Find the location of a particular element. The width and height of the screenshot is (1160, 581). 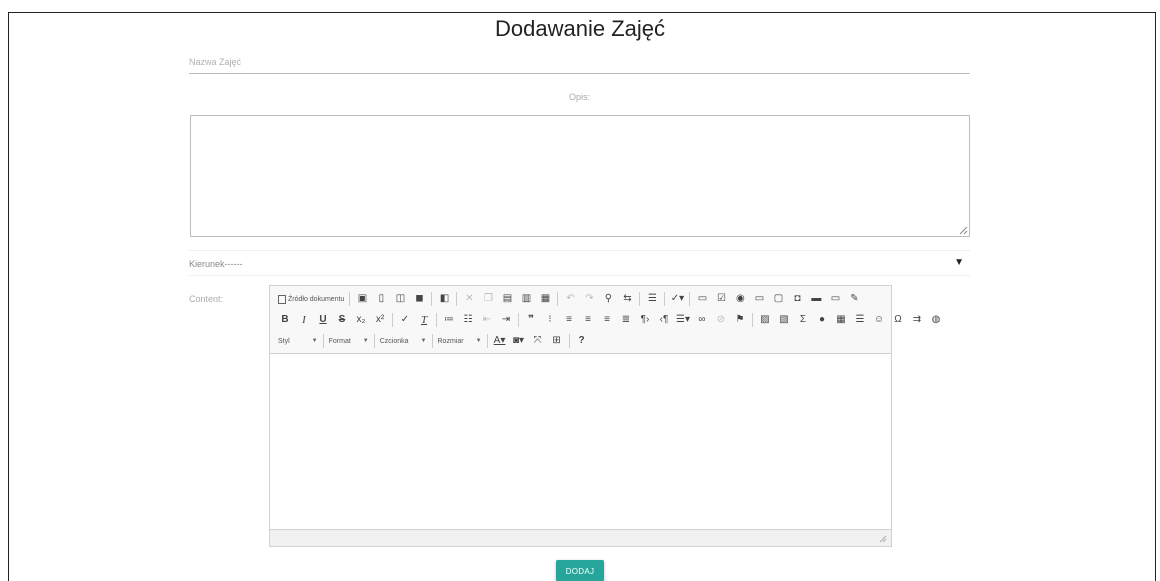

kierunek-select: Kierunek------ ▼ is located at coordinates (579, 263).